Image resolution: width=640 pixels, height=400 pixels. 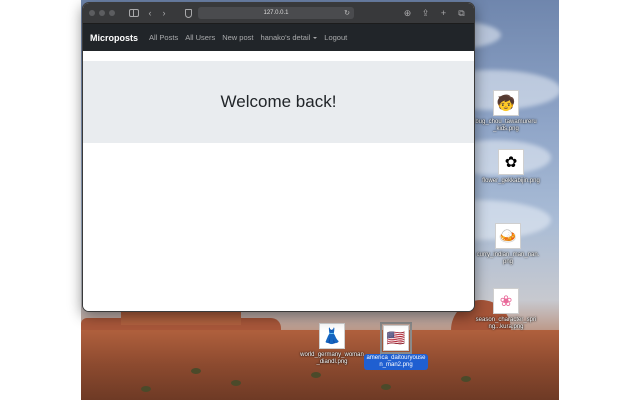 What do you see at coordinates (112, 13) in the screenshot?
I see `zoom-window-button` at bounding box center [112, 13].